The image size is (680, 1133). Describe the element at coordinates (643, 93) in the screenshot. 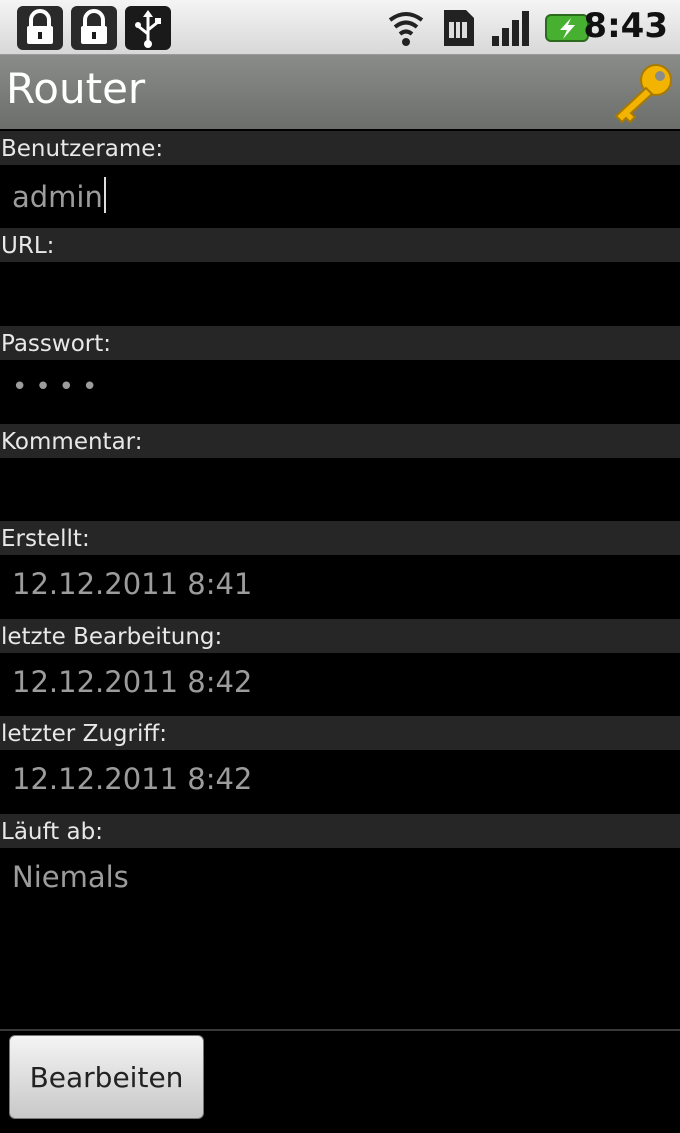

I see `key-icon` at that location.